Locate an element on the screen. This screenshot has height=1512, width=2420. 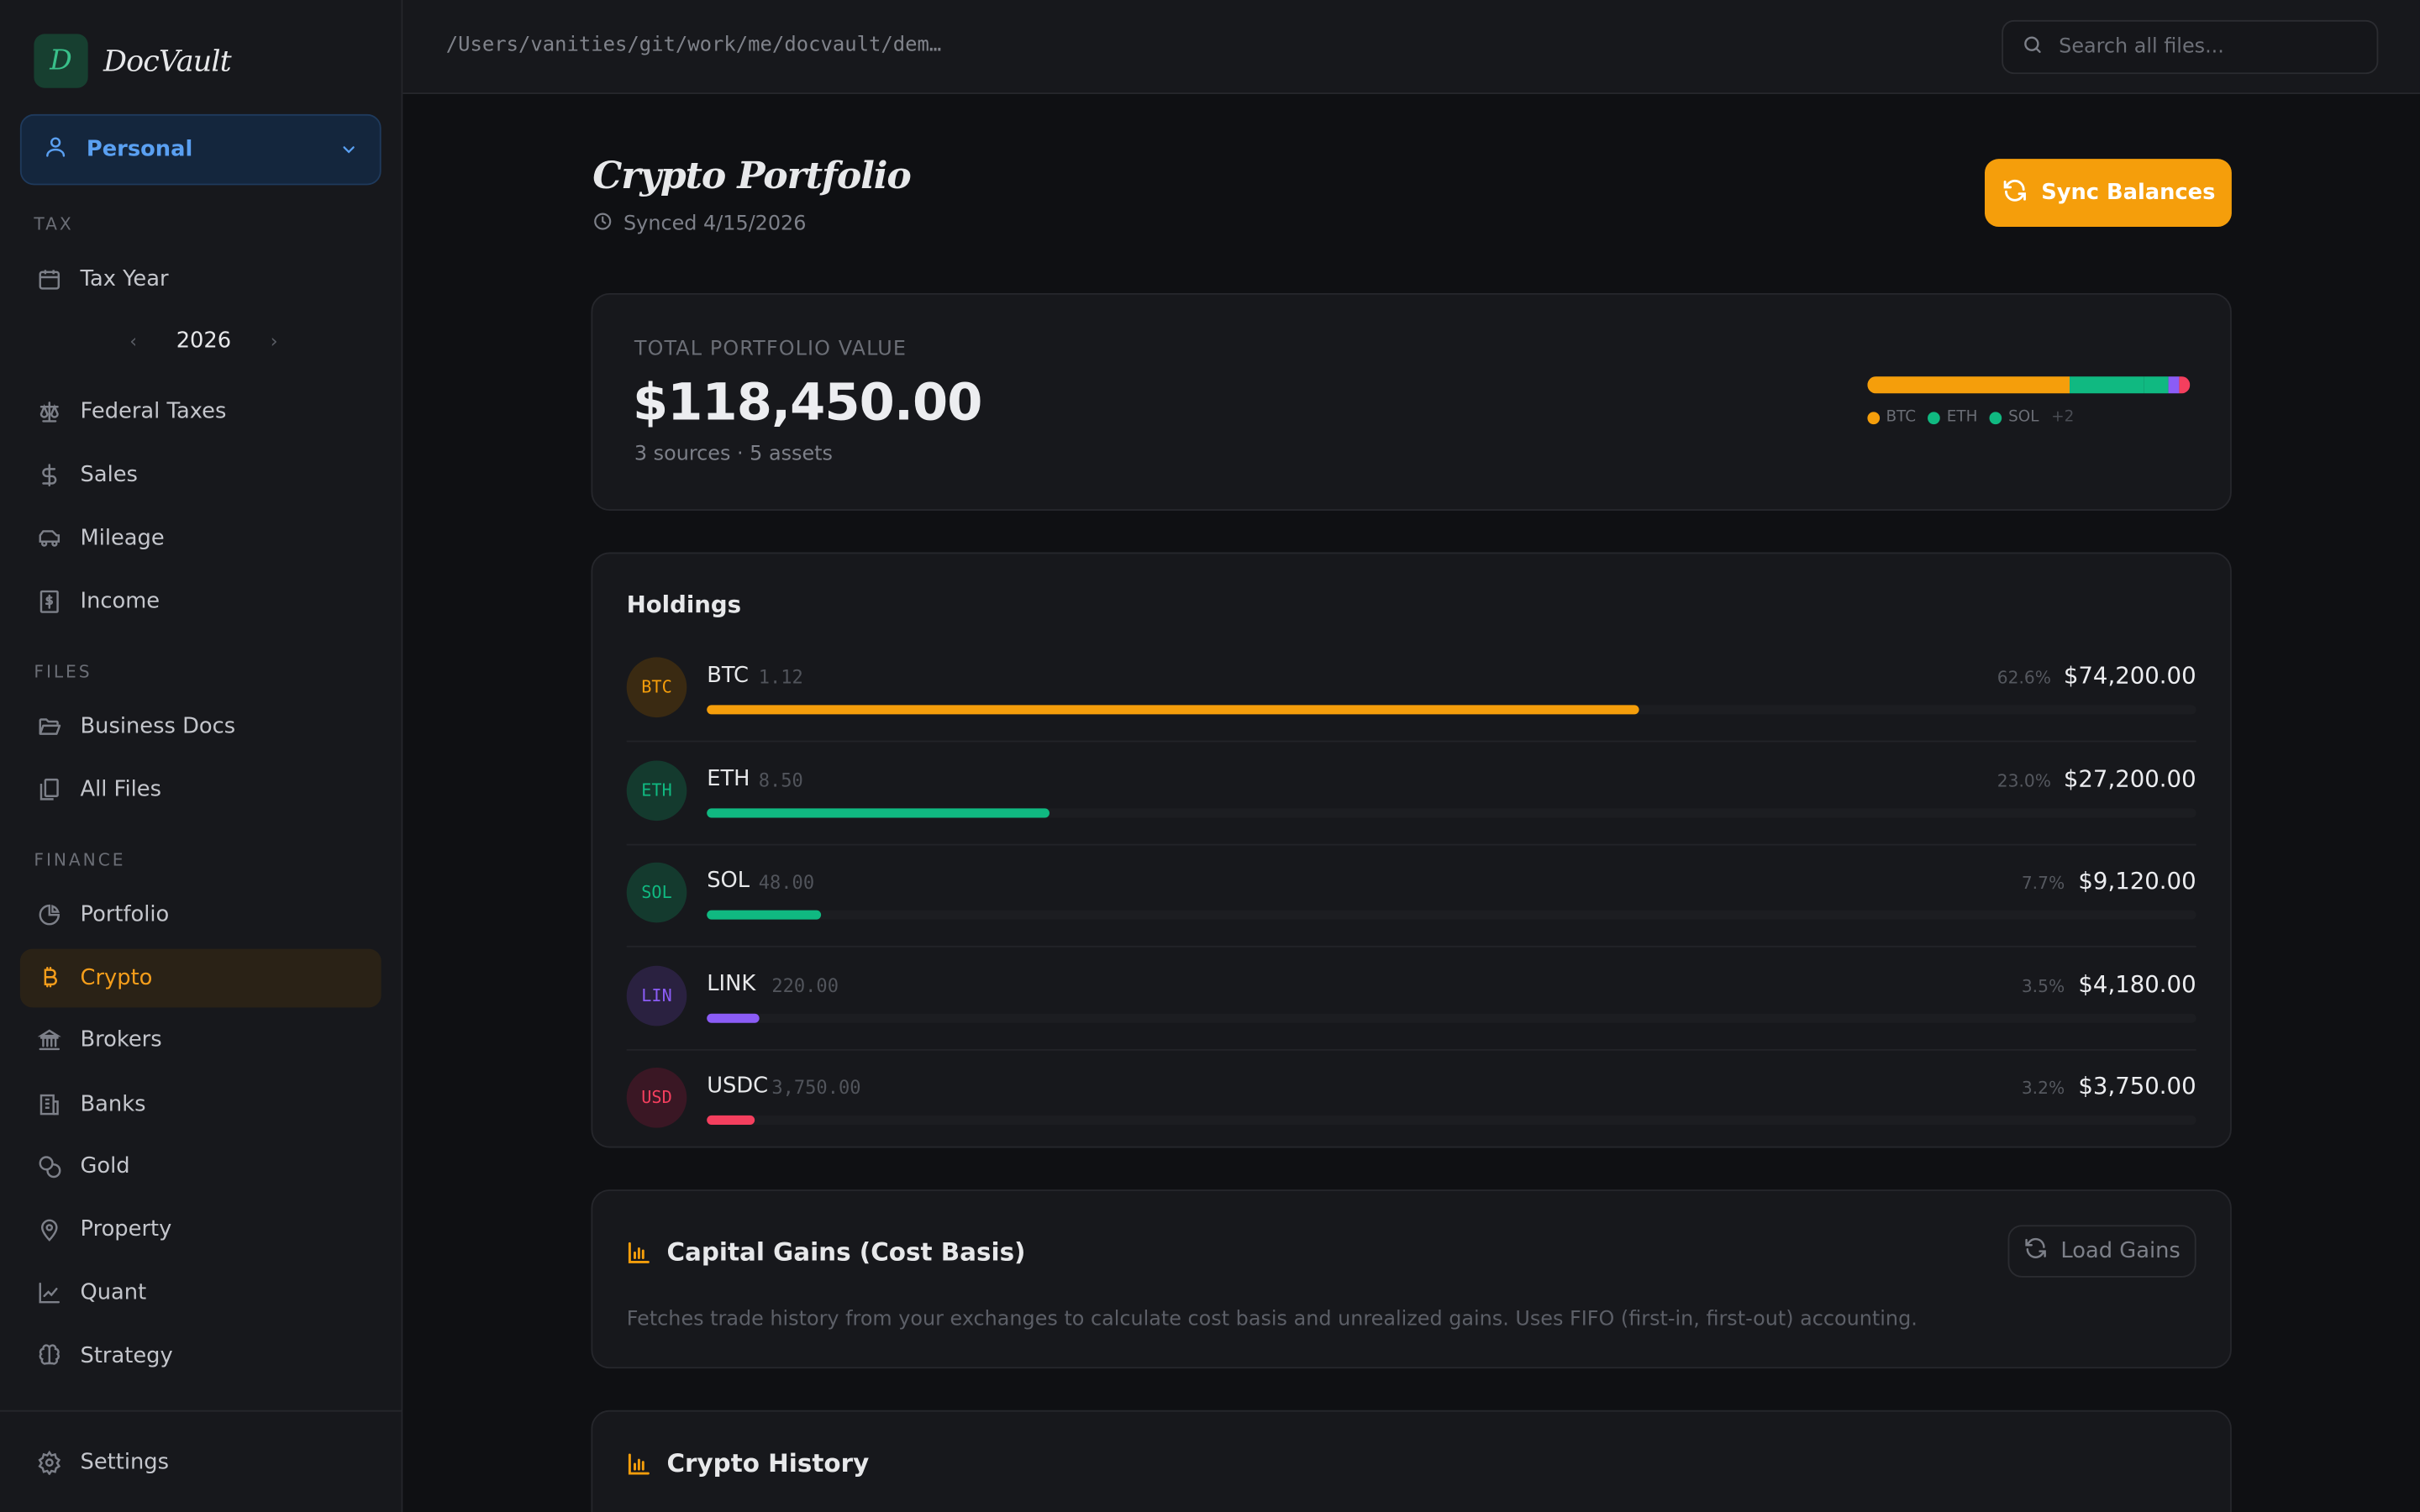
brand: D DocVault is located at coordinates (133, 61).